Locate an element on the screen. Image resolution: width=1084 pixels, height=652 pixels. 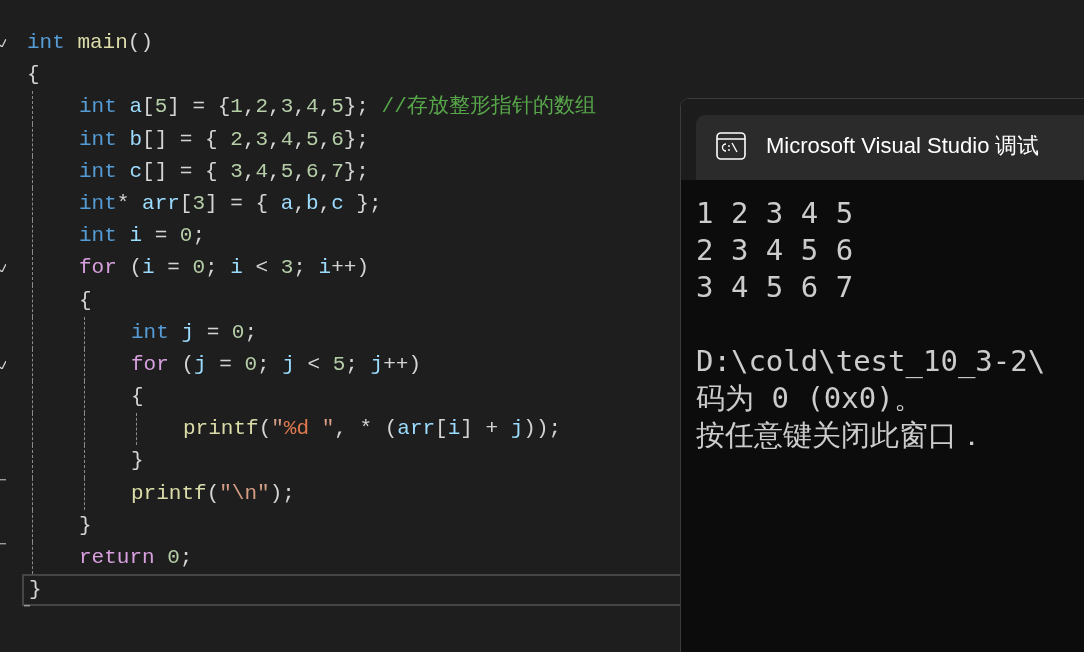
terminal-icon is located at coordinates (731, 145).